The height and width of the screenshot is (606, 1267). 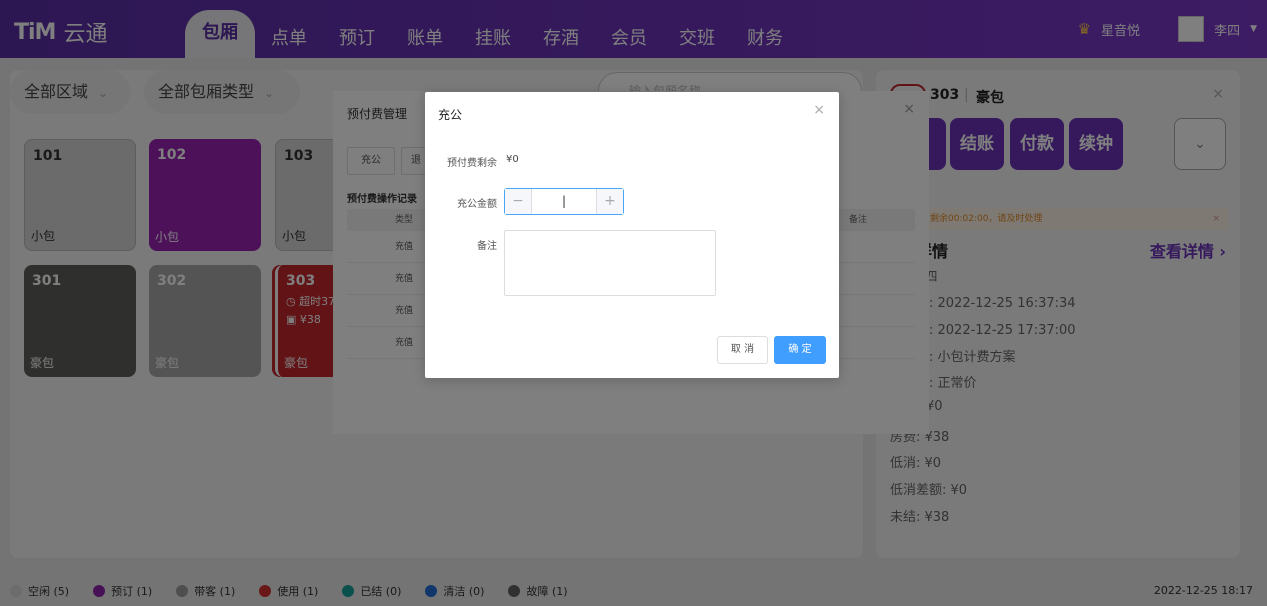 What do you see at coordinates (450, 115) in the screenshot?
I see `charge-dialog-title: 充公` at bounding box center [450, 115].